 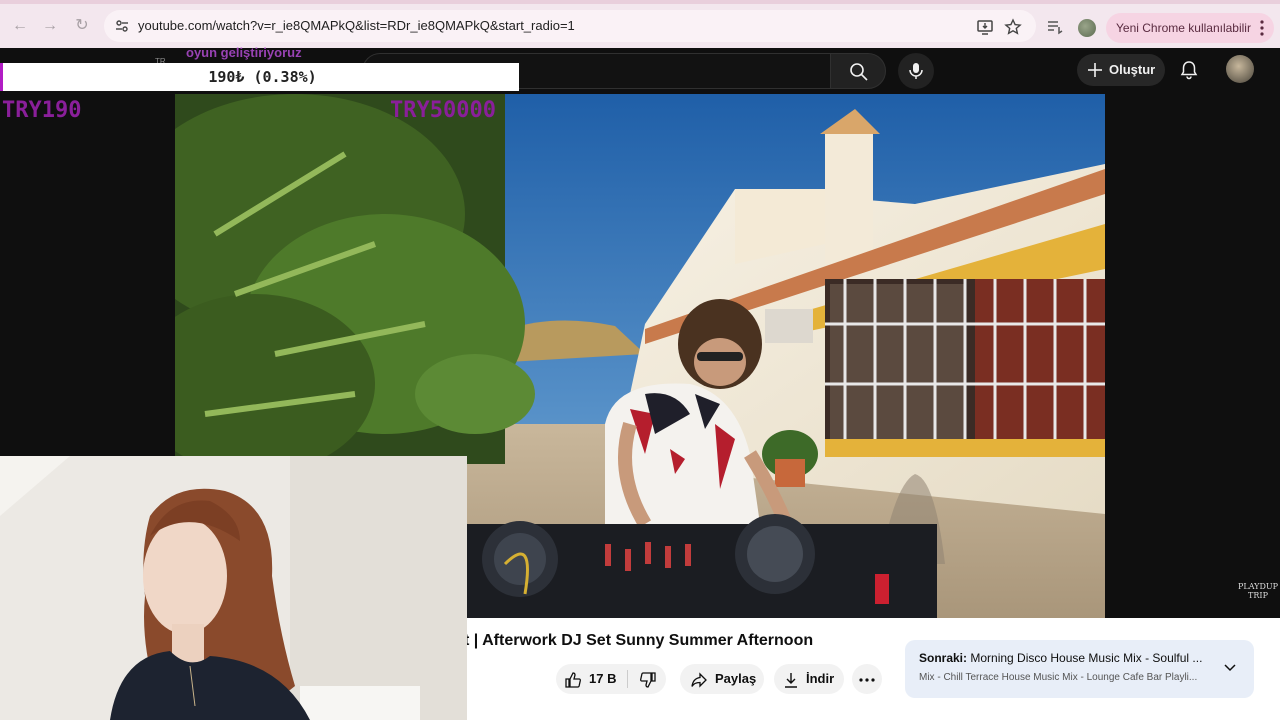 What do you see at coordinates (1055, 27) in the screenshot?
I see `media-controls-icon` at bounding box center [1055, 27].